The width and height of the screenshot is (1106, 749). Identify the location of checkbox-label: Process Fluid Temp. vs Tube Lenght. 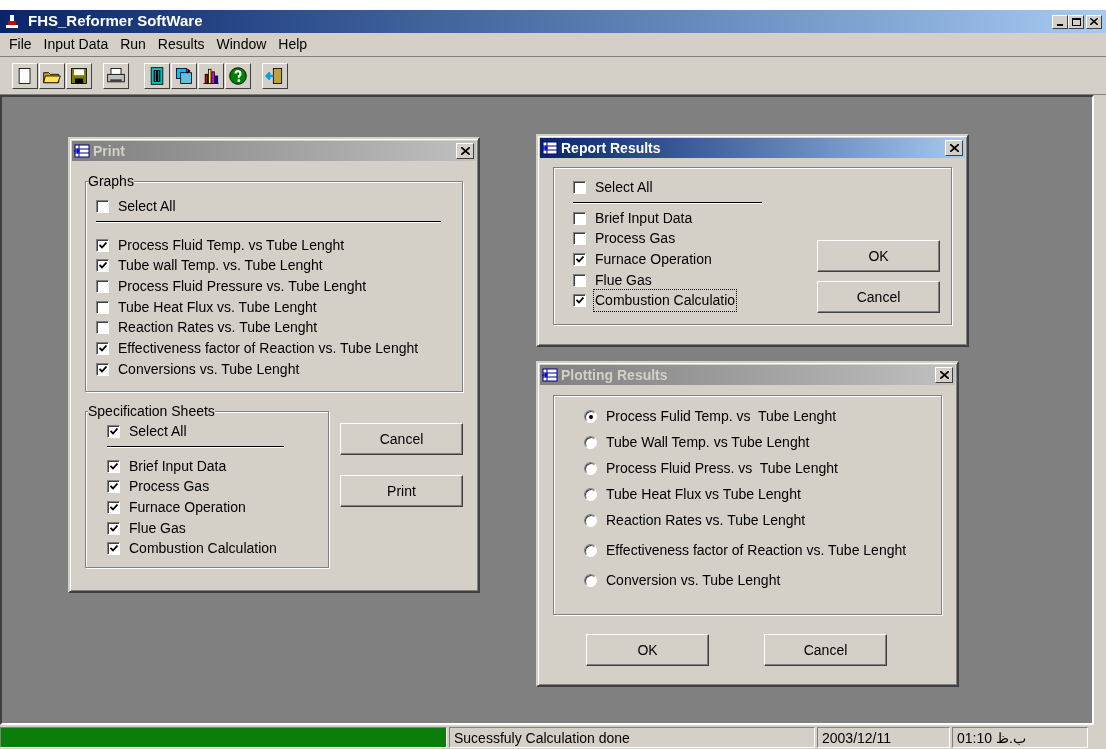
(231, 245).